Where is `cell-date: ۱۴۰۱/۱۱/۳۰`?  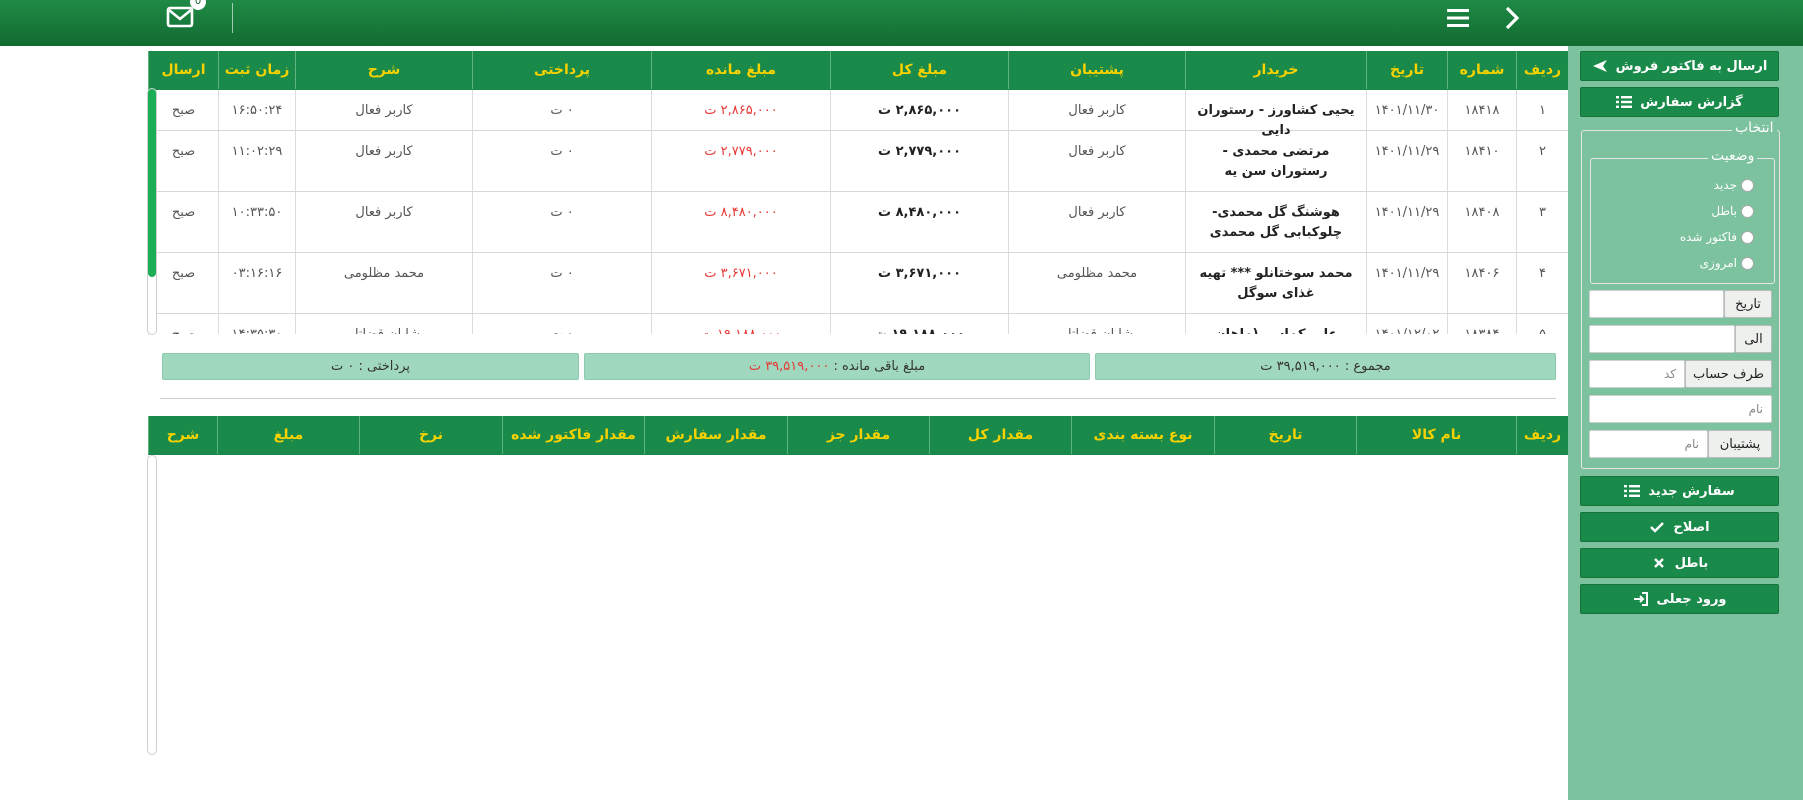
cell-date: ۱۴۰۱/۱۱/۳۰ is located at coordinates (1406, 110).